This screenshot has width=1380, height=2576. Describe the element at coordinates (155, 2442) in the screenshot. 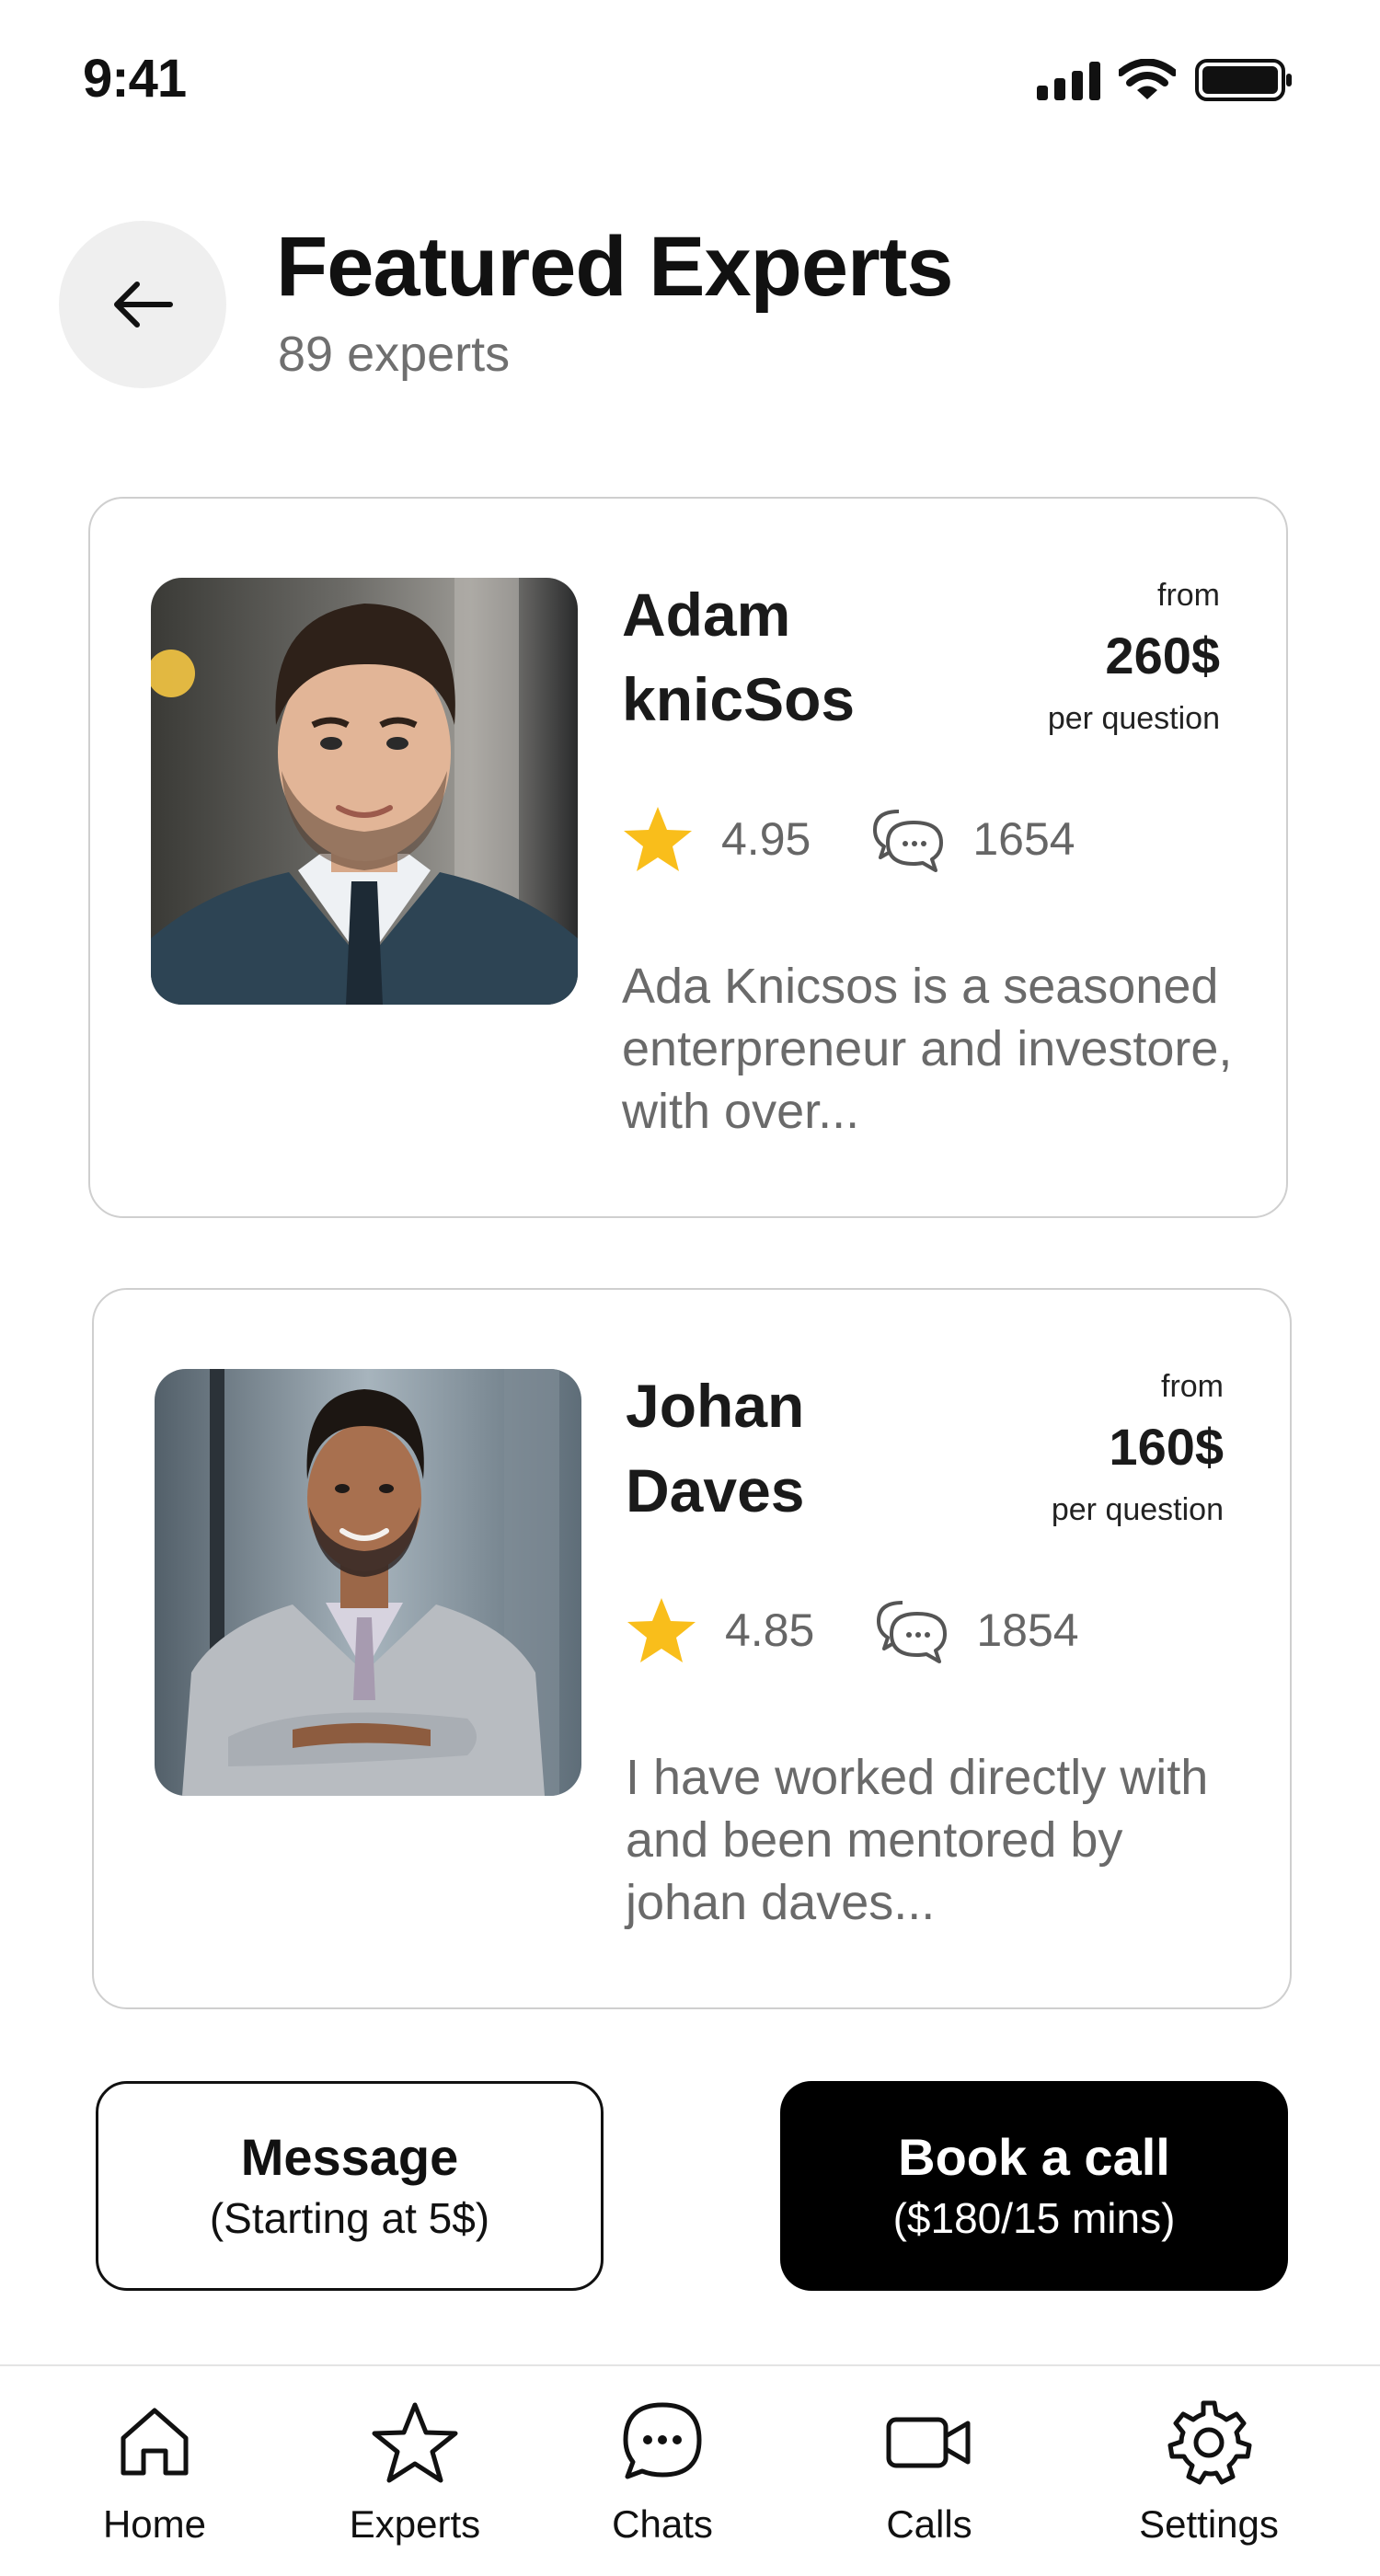

I see `home-icon` at that location.